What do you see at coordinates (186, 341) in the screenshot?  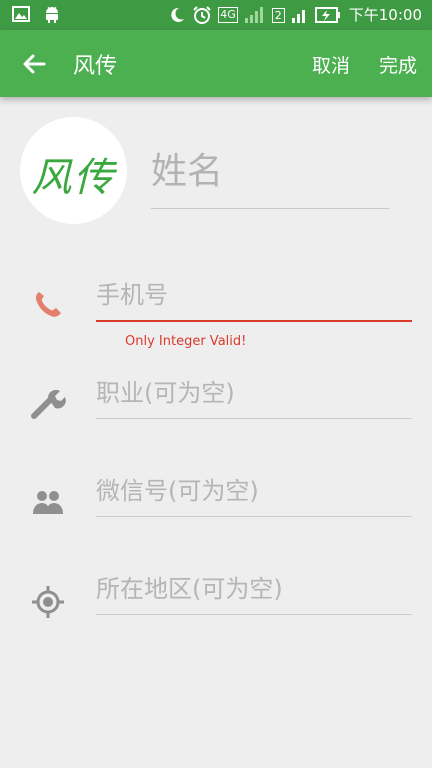 I see `phone-error-message: Only Integer Valid!` at bounding box center [186, 341].